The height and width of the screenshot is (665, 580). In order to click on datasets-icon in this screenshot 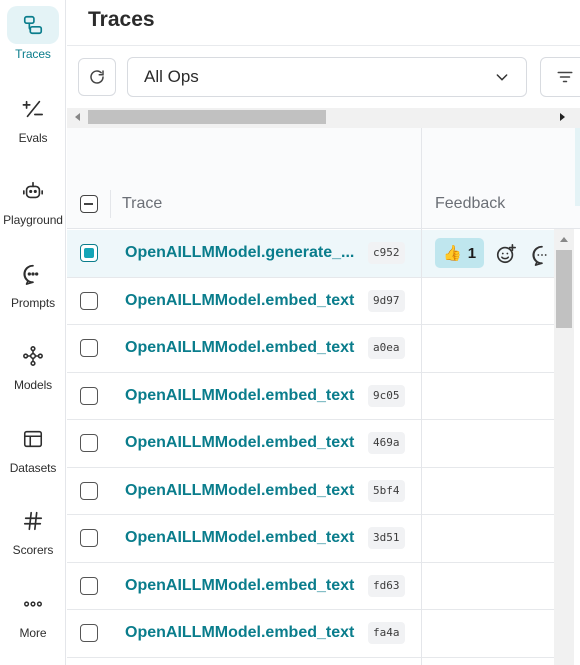, I will do `click(33, 439)`.